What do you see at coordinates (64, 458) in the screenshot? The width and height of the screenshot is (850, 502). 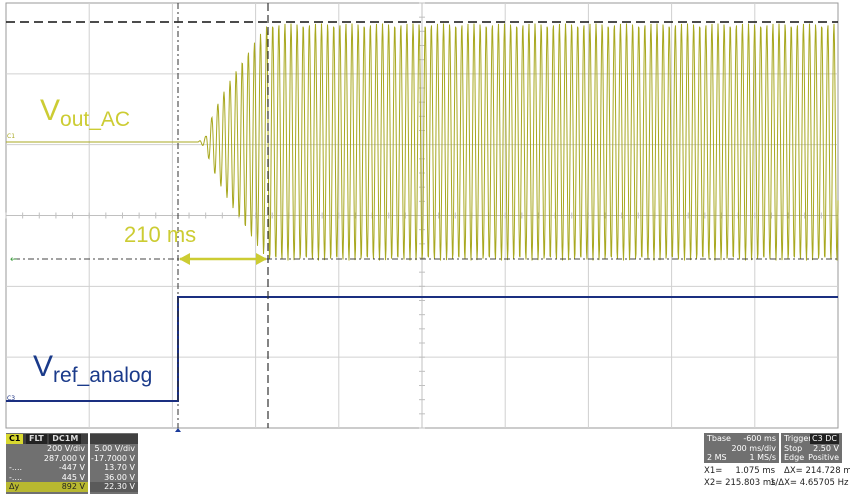 I see `channel-1-offset: 287.000 V` at bounding box center [64, 458].